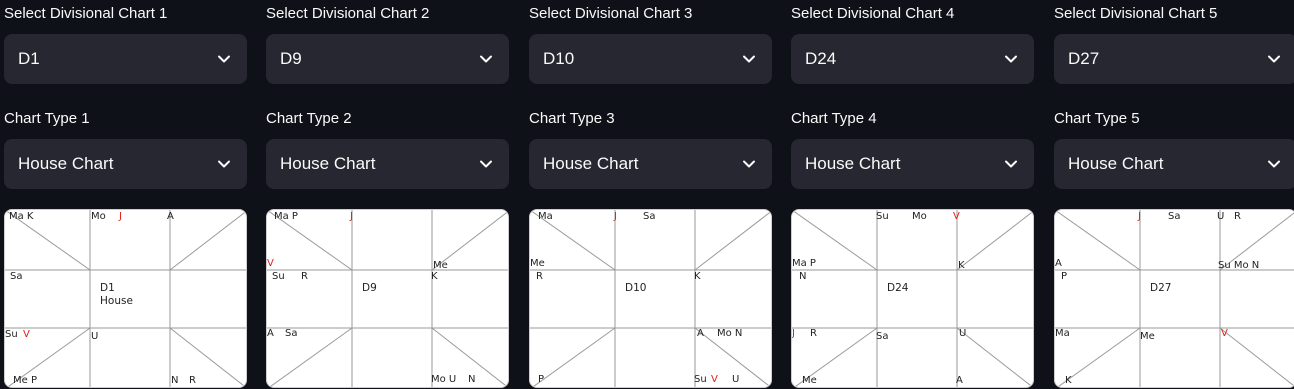  What do you see at coordinates (1062, 333) in the screenshot?
I see `planet-label: Ma` at bounding box center [1062, 333].